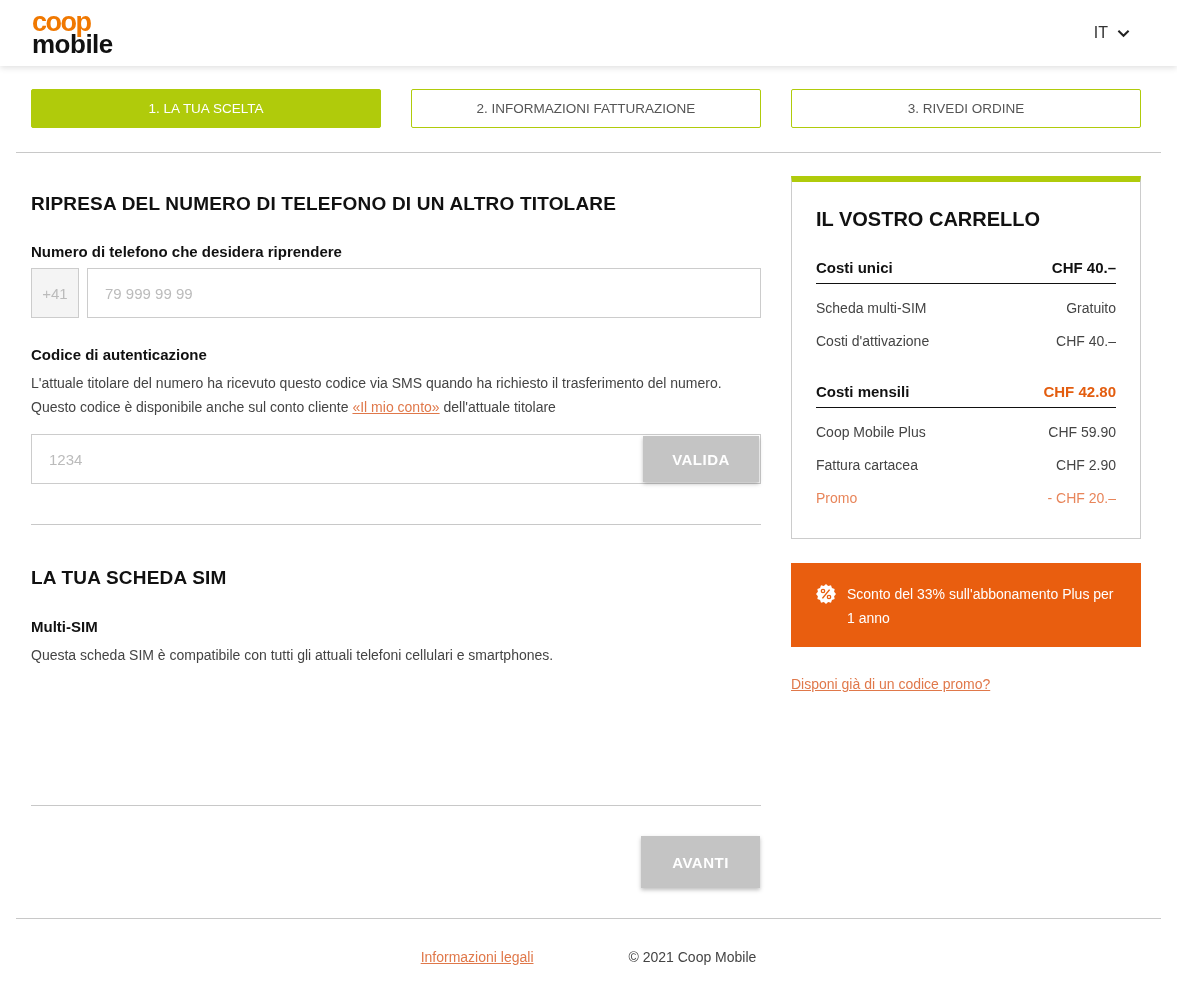  What do you see at coordinates (1083, 268) in the screenshot?
I see `cart-section-total: CHF 40.–` at bounding box center [1083, 268].